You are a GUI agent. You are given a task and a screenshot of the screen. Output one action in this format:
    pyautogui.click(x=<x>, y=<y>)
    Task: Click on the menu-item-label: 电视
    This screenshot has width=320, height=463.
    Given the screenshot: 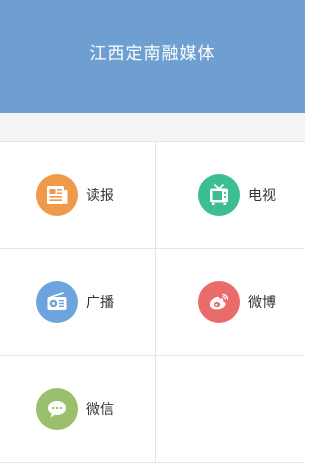 What is the action you would take?
    pyautogui.click(x=262, y=196)
    